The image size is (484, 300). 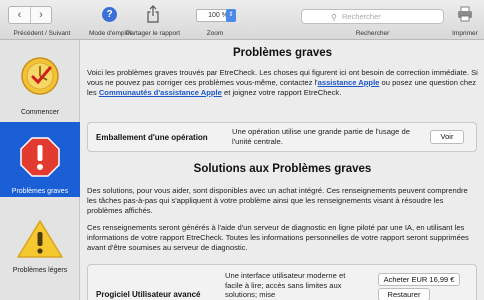 I want to click on sidebar-item-commencer: Commencer, so click(x=40, y=83).